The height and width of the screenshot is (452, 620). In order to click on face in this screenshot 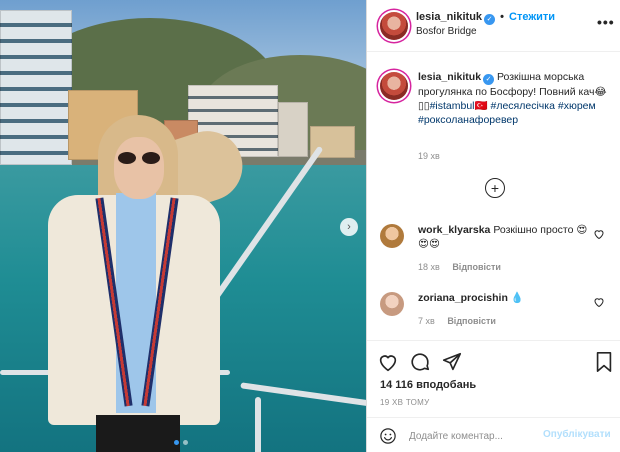, I will do `click(139, 168)`.